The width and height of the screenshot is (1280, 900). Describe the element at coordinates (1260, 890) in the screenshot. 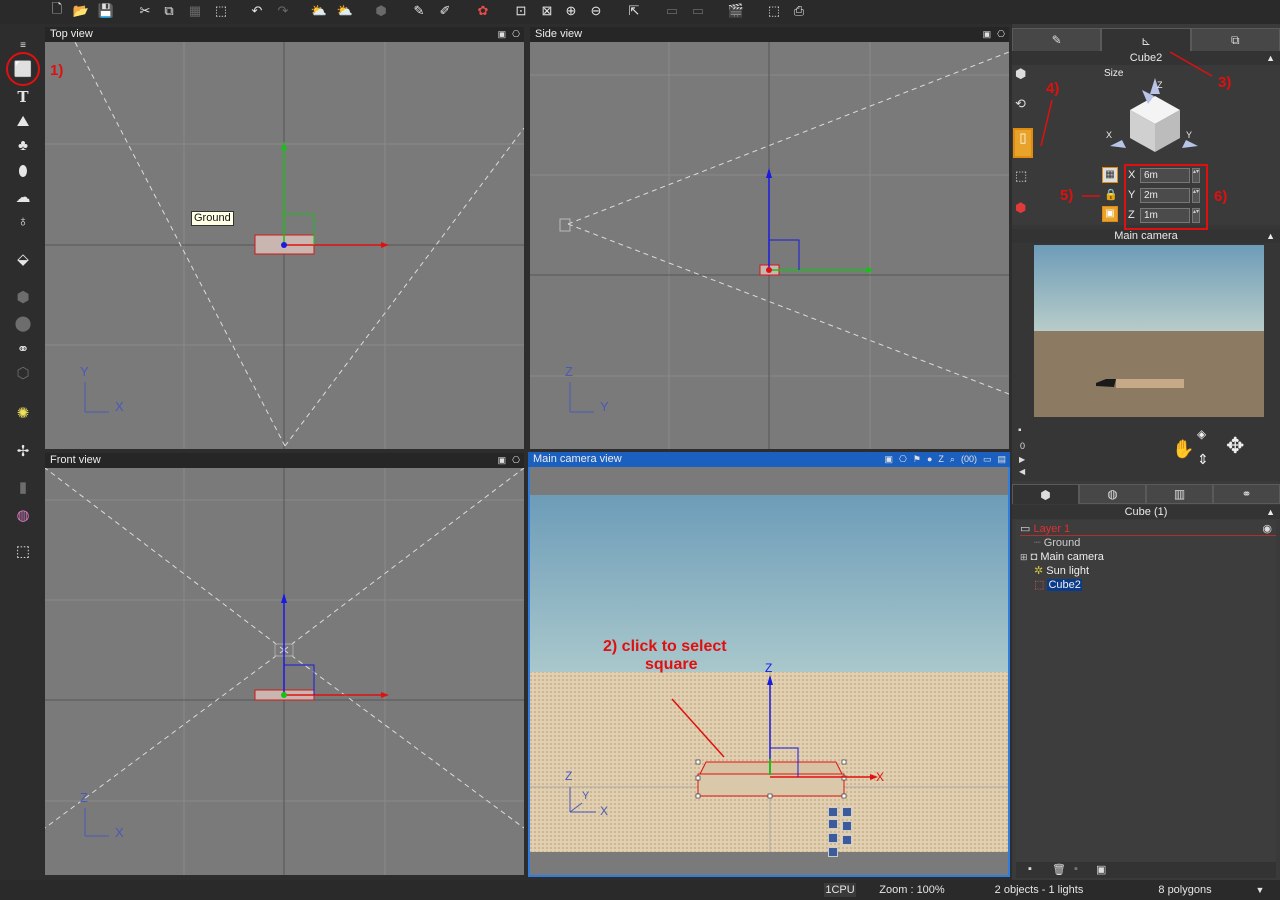

I see `chevron-down-icon: ▼` at that location.